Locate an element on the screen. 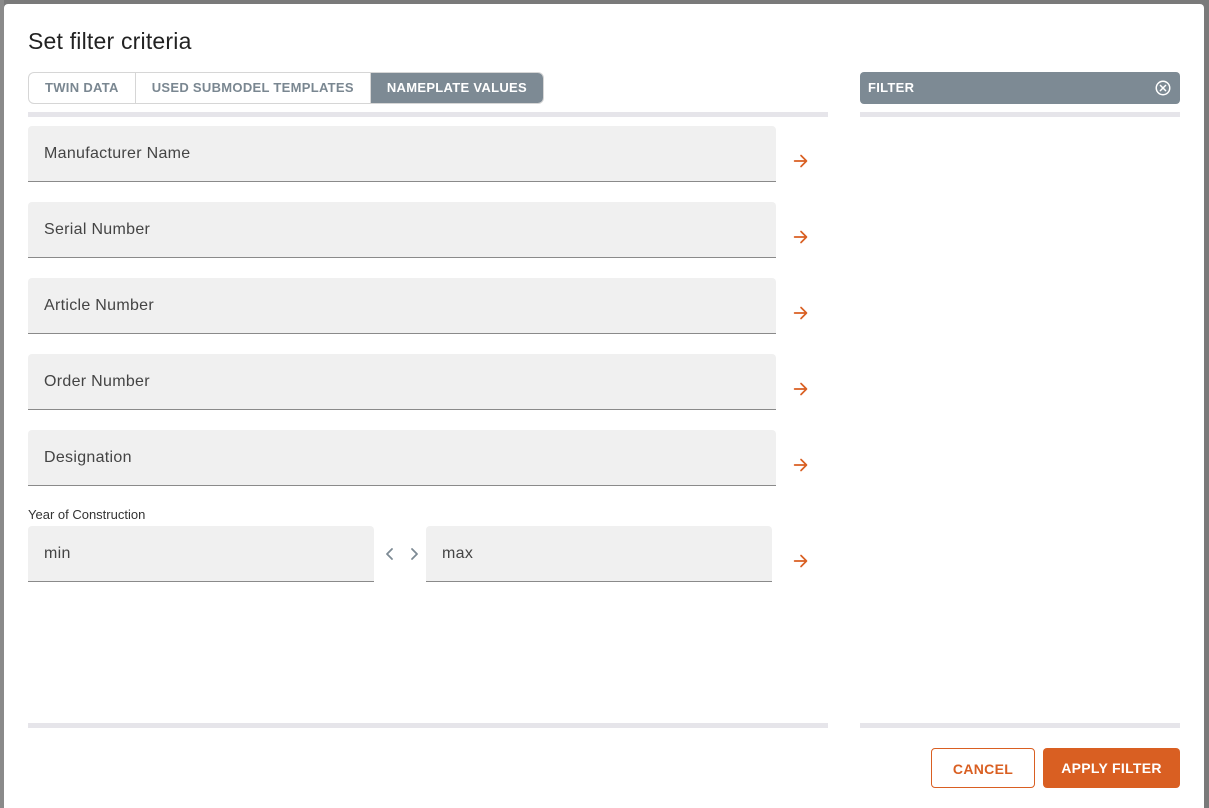  left-top-divider is located at coordinates (428, 114).